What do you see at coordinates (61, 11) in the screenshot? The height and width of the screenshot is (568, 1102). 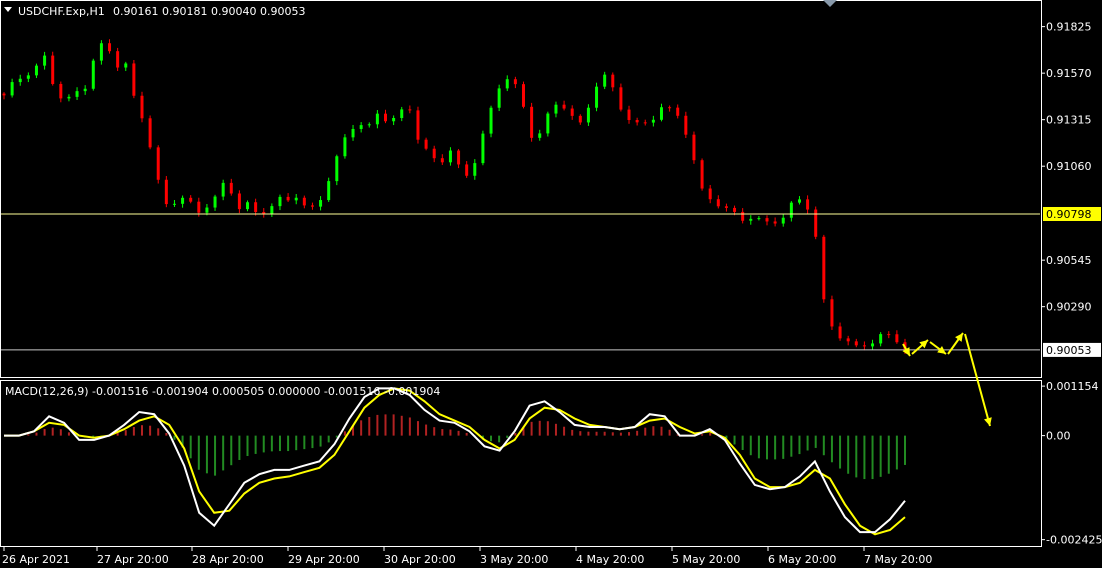 I see `symbol-label: USDCHF.Exp,H1` at bounding box center [61, 11].